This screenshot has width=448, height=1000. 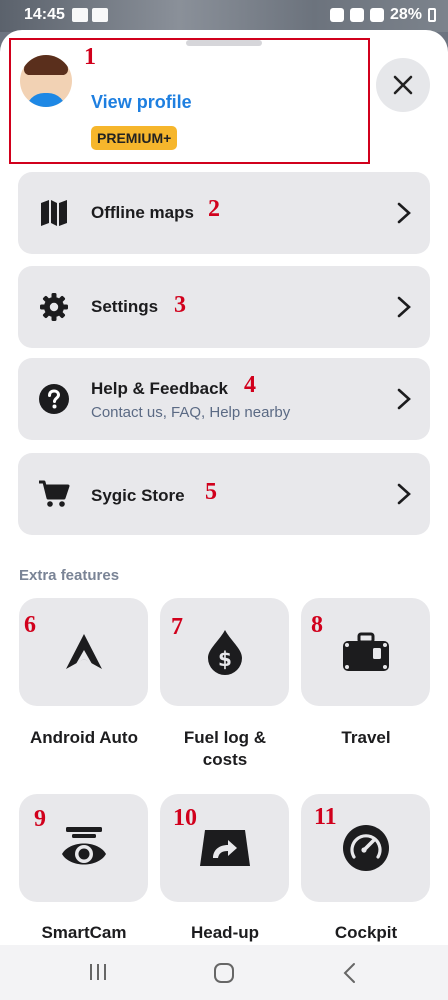 I want to click on status-right: 28%, so click(x=382, y=15).